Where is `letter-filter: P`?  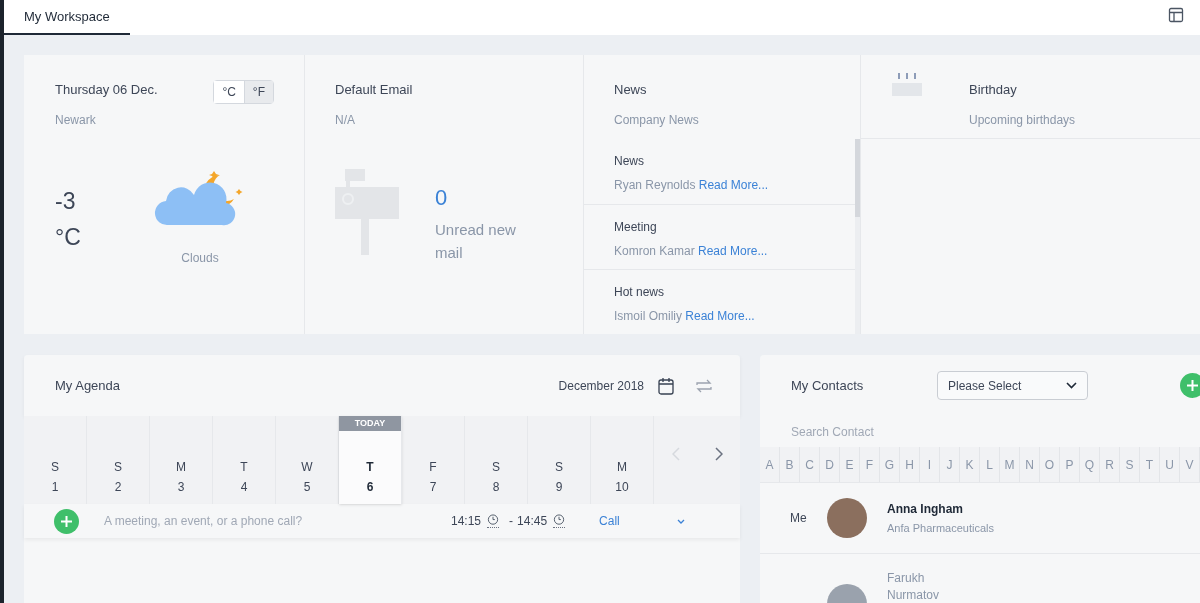
letter-filter: P is located at coordinates (1070, 464).